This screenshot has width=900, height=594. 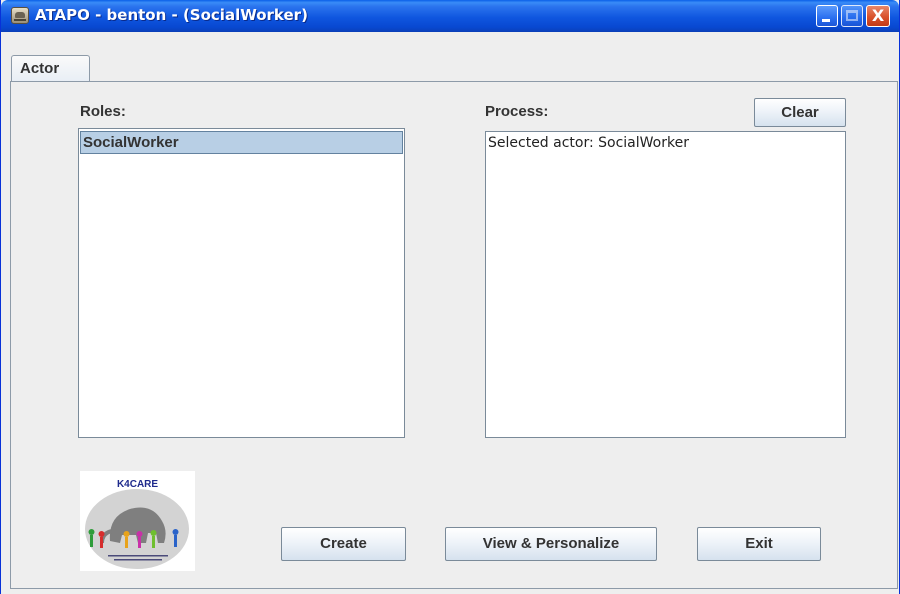 I want to click on exit-button: Exit, so click(x=759, y=544).